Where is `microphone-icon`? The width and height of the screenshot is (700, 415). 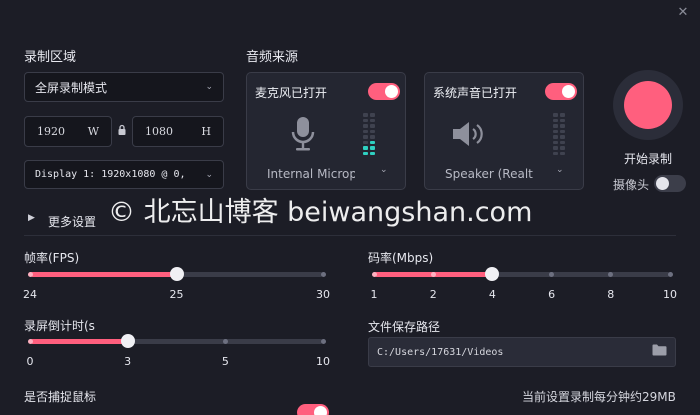 microphone-icon is located at coordinates (303, 134).